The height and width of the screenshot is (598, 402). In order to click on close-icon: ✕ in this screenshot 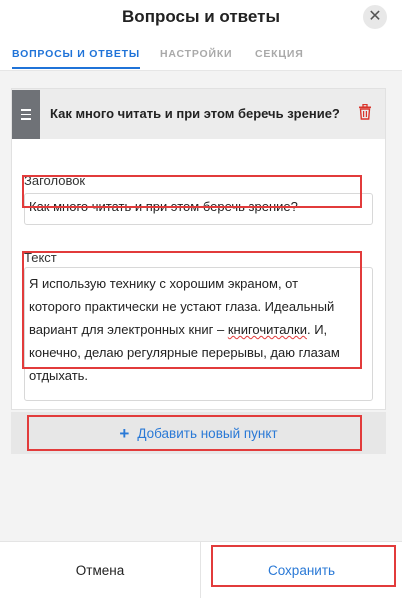, I will do `click(375, 16)`.